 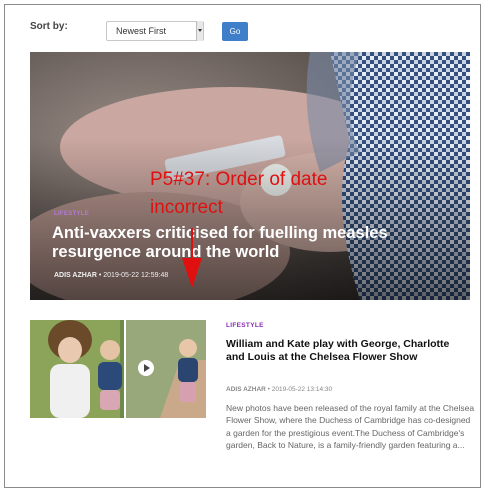 What do you see at coordinates (235, 31) in the screenshot?
I see `go-button: Go` at bounding box center [235, 31].